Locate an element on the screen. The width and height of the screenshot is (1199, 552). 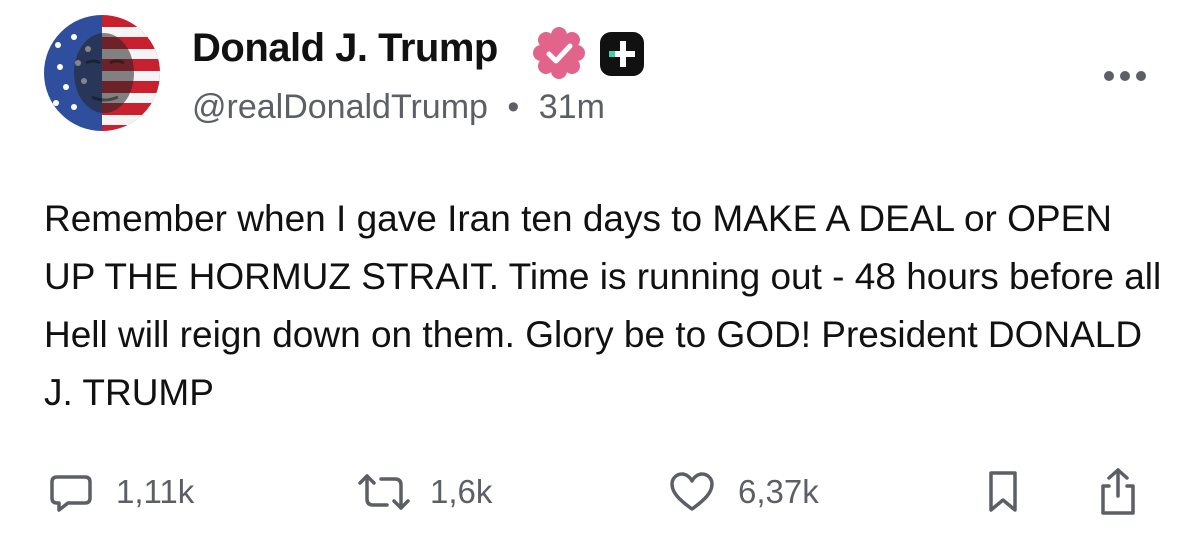
post-time: 31m is located at coordinates (572, 107).